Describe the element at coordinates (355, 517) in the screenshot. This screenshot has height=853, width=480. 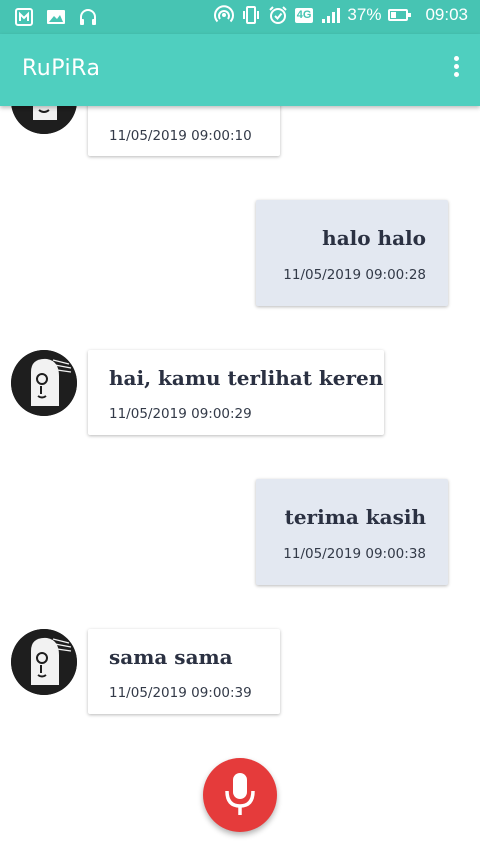
I see `message-text: terima kasih` at that location.